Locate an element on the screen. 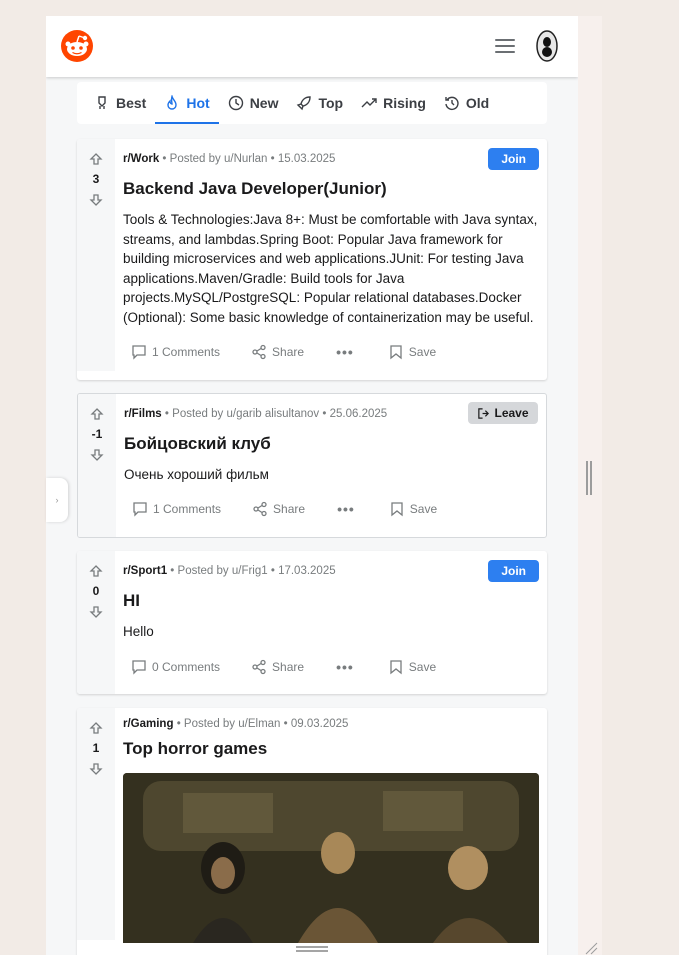  vote-column: 0 is located at coordinates (96, 622).